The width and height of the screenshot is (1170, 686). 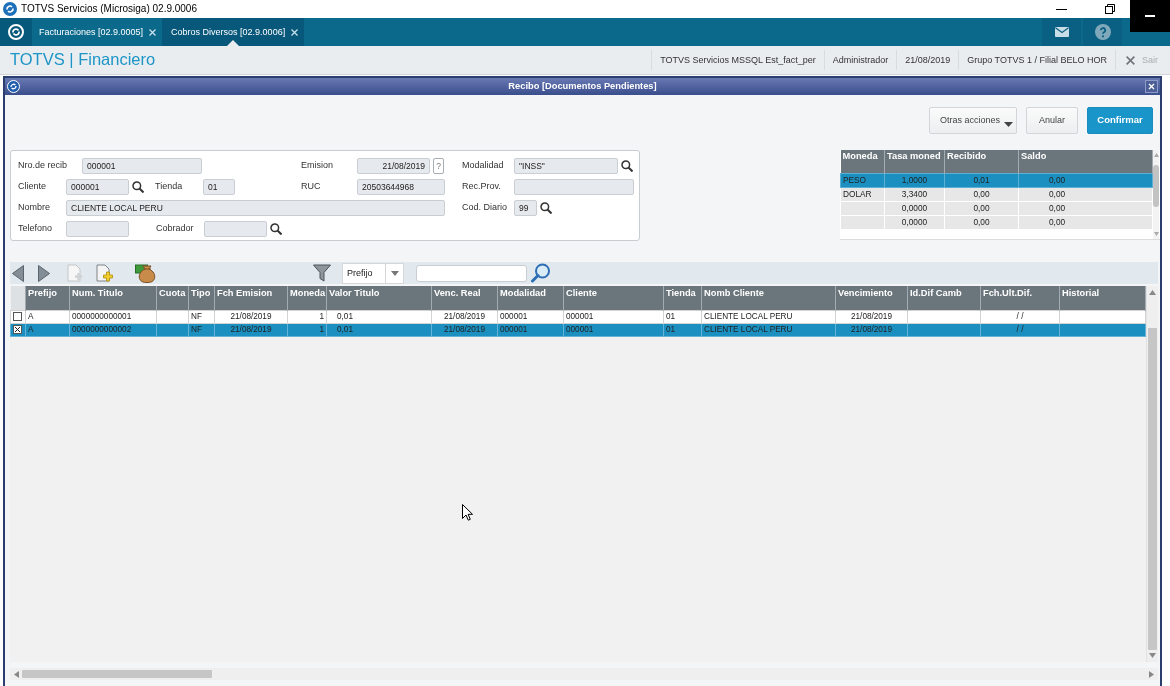 I want to click on help-icon, so click(x=1102, y=32).